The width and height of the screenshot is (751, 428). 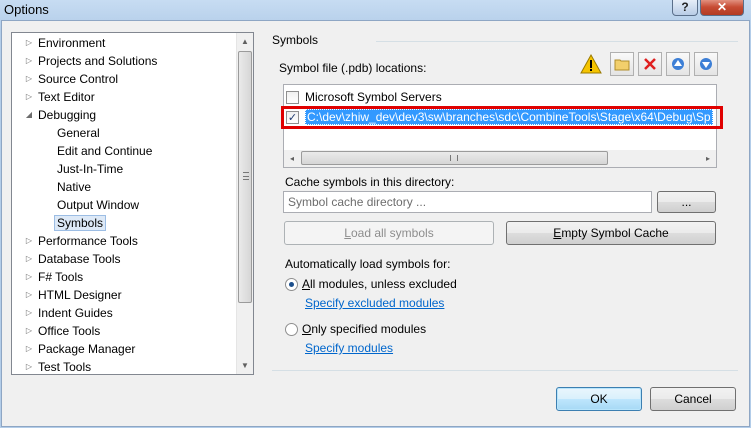 I want to click on tree-item-label: Source Control, so click(x=78, y=79).